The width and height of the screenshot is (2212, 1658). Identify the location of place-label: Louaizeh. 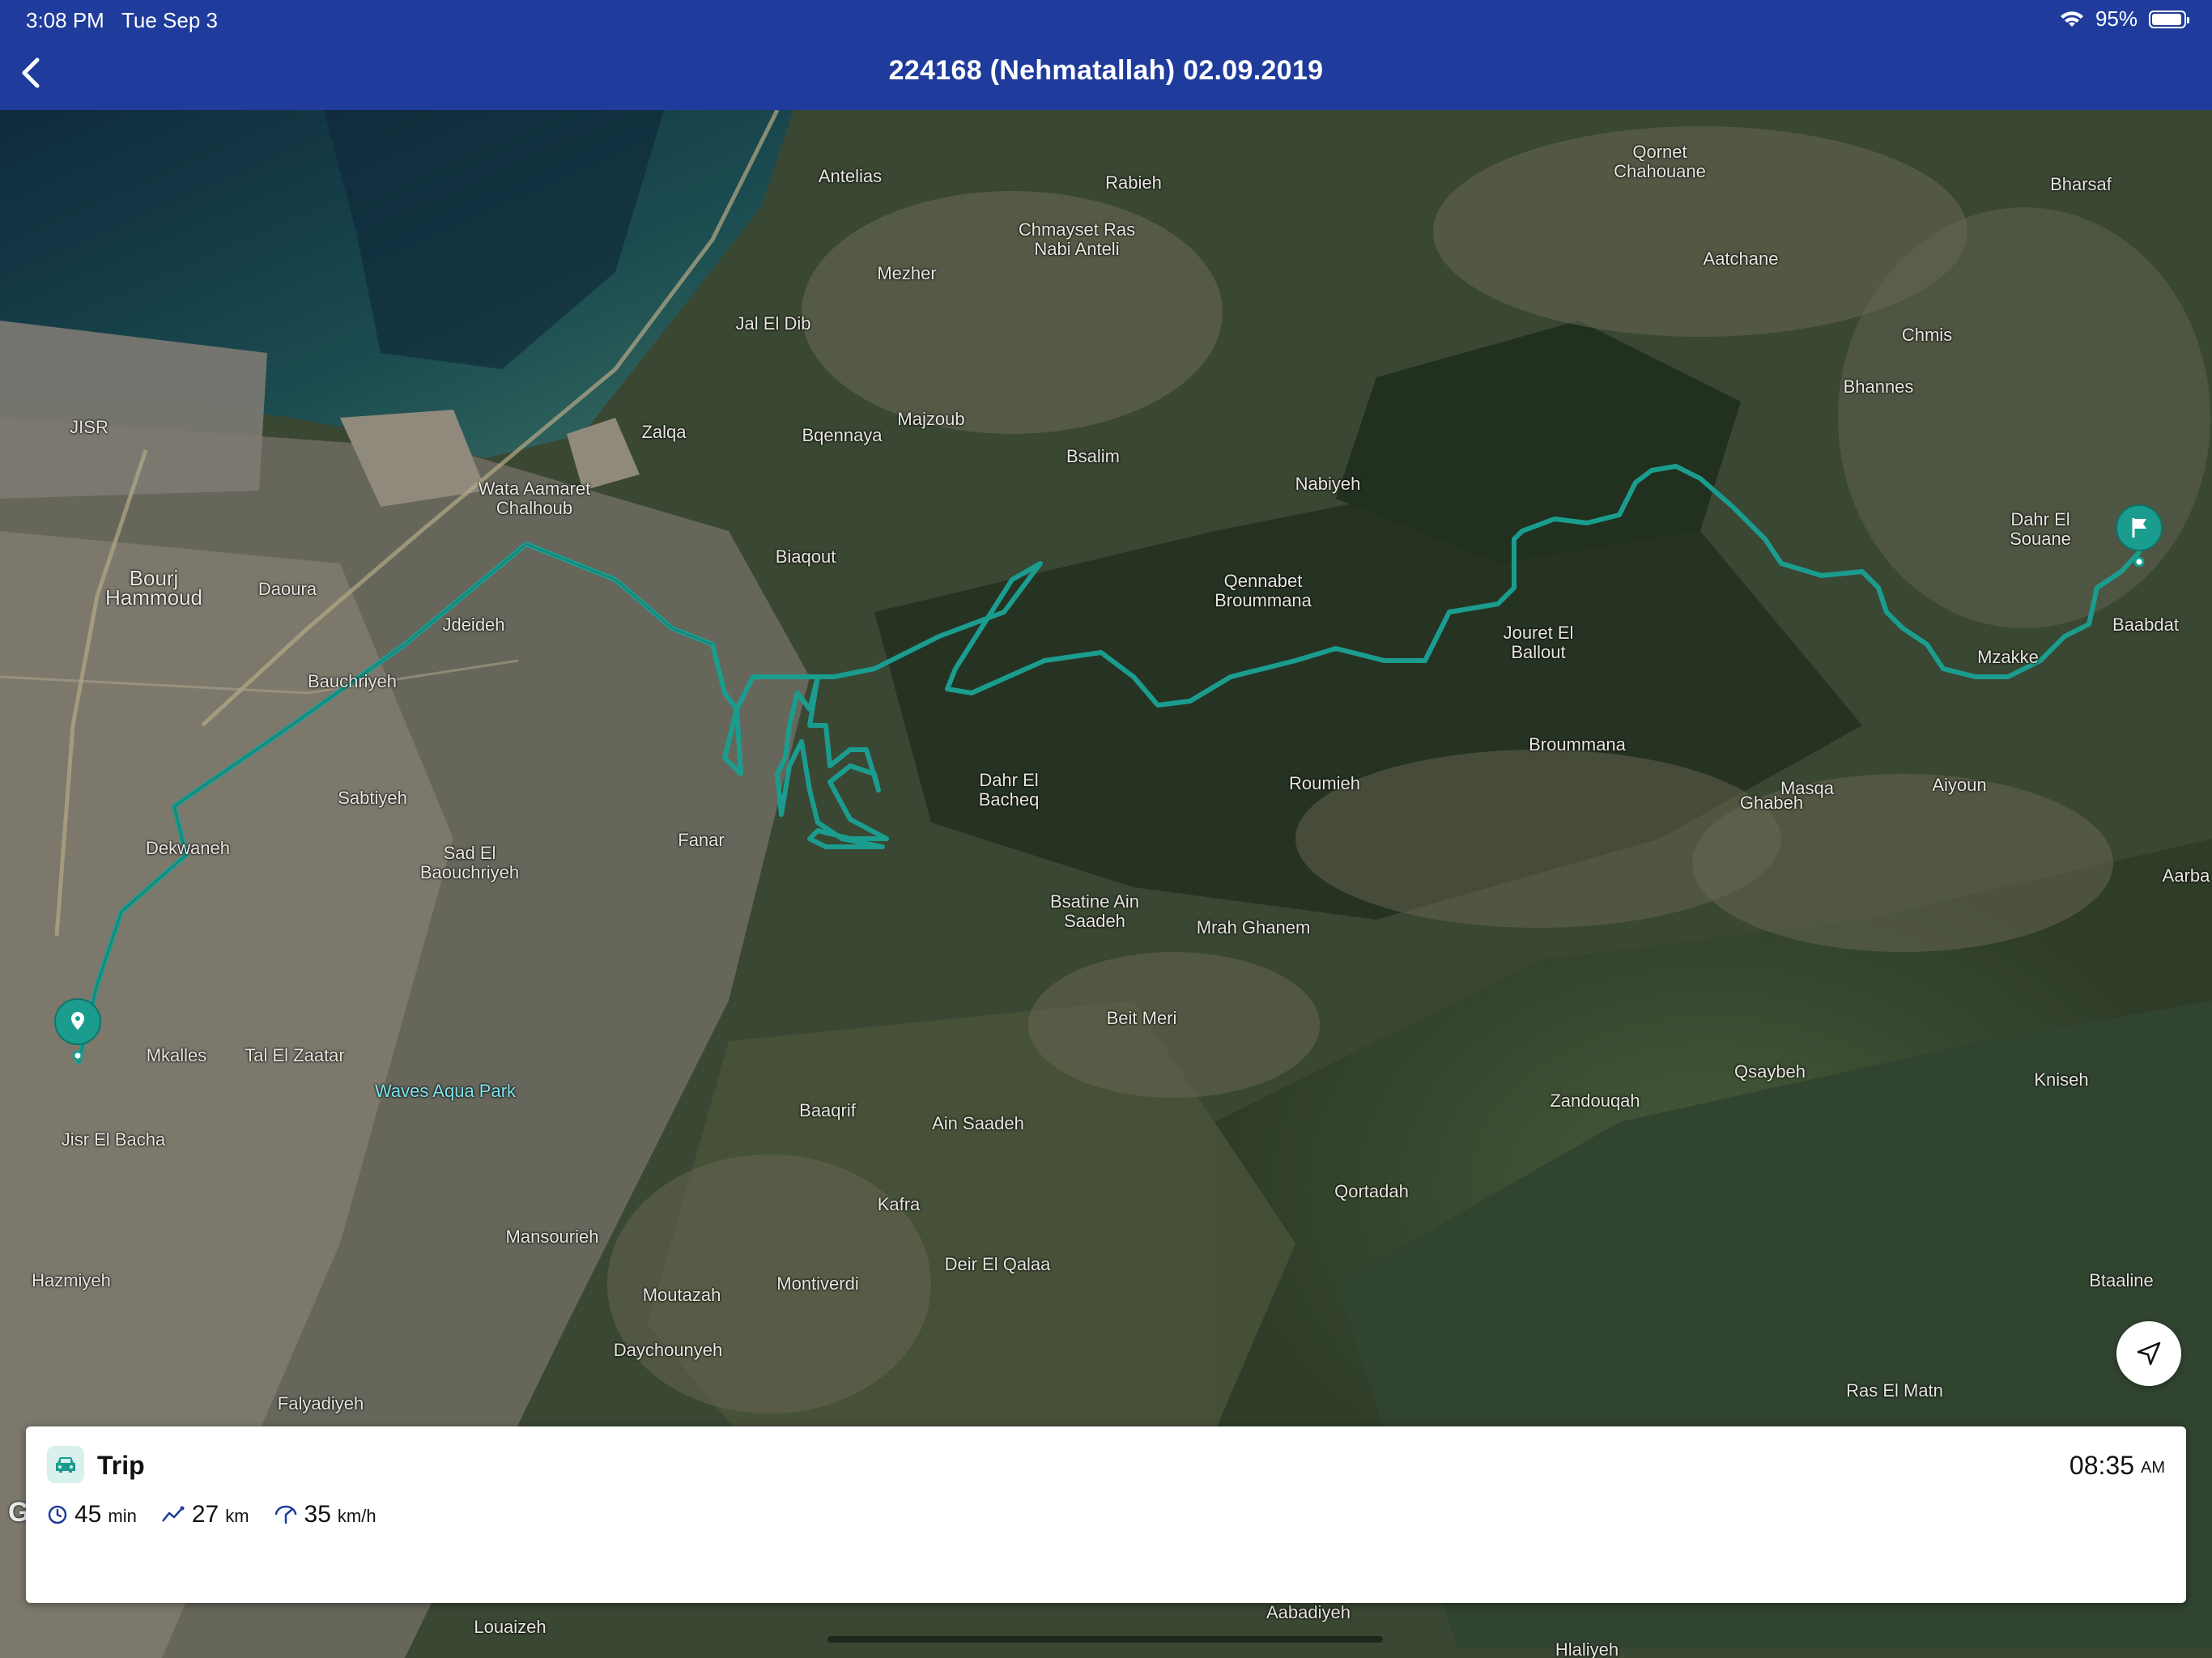
(510, 1627).